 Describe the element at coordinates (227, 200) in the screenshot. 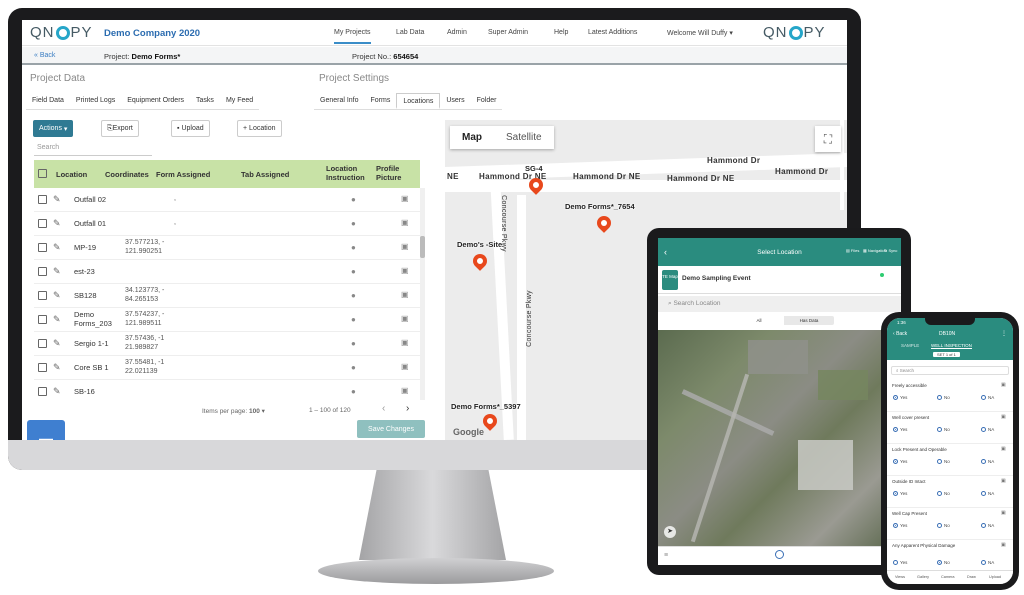

I see `table-row: ✎ Outfall 02 , ● ▣` at that location.